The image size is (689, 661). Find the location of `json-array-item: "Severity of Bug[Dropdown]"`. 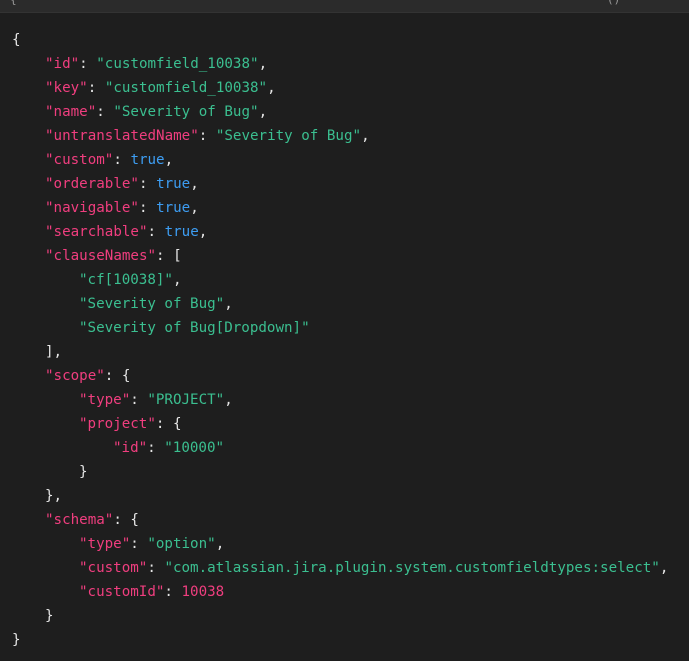

json-array-item: "Severity of Bug[Dropdown]" is located at coordinates (194, 328).